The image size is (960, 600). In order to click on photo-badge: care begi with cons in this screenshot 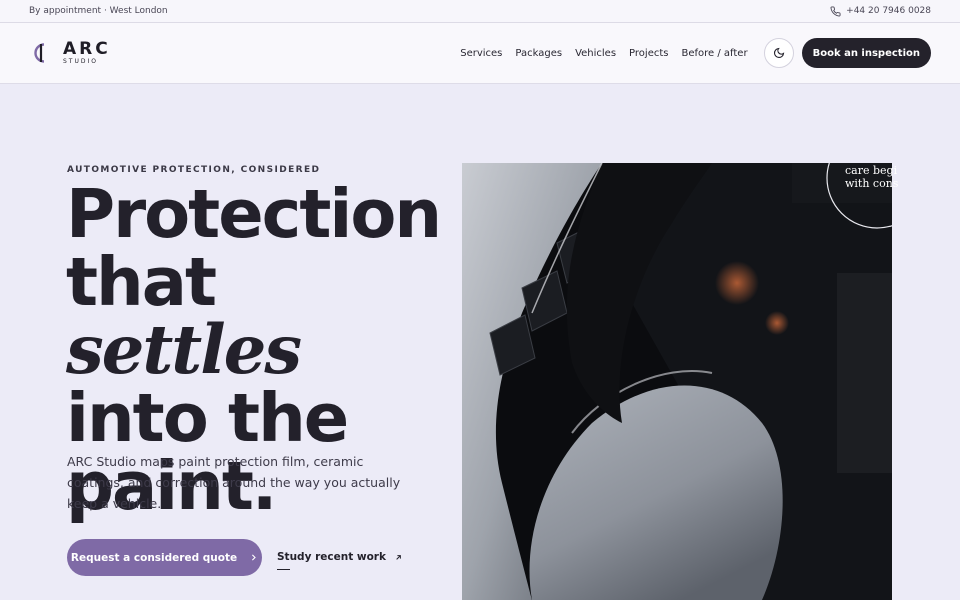, I will do `click(871, 177)`.